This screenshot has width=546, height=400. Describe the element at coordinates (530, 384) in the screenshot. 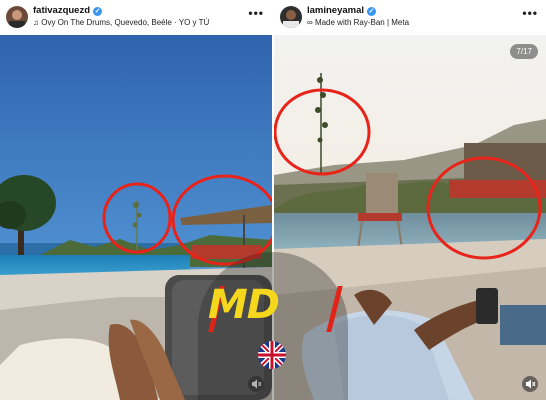

I see `mute-icon` at that location.